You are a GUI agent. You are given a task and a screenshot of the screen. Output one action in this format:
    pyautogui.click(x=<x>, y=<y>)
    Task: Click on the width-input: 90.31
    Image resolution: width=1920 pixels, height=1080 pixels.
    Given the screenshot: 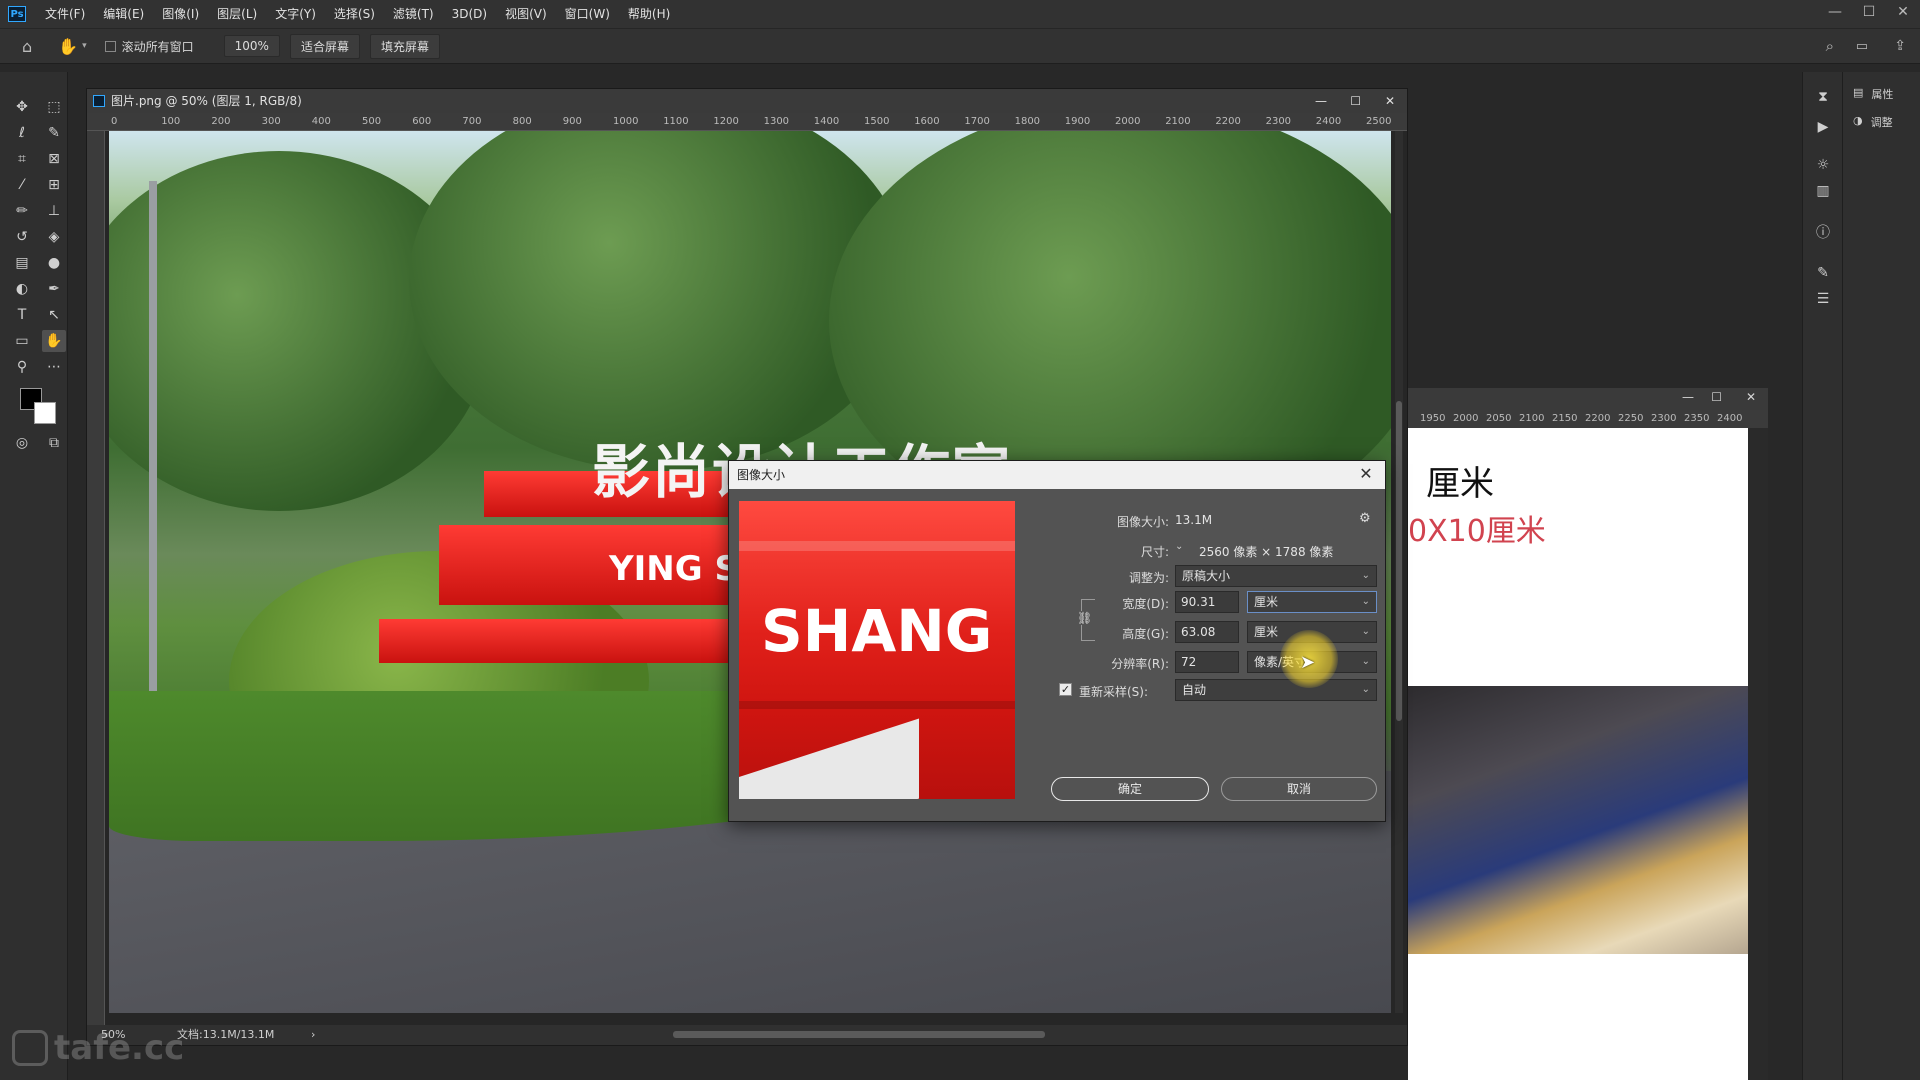 What is the action you would take?
    pyautogui.click(x=1207, y=602)
    